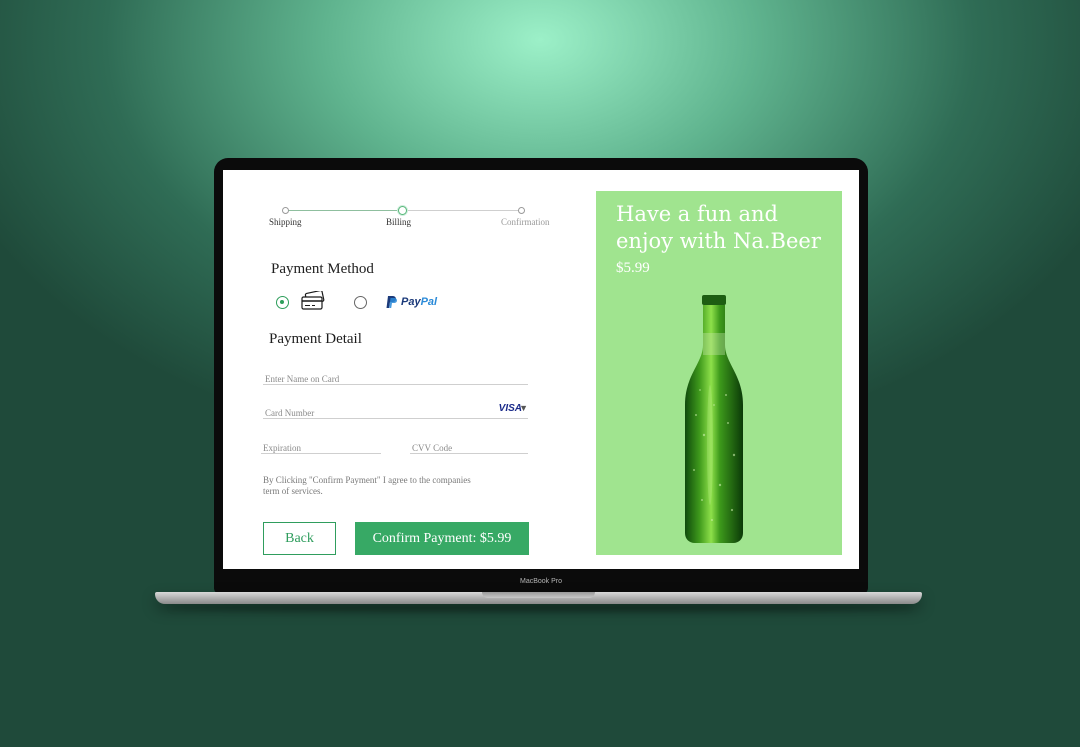 This screenshot has height=747, width=1080. What do you see at coordinates (521, 210) in the screenshot?
I see `step-dot-confirmation` at bounding box center [521, 210].